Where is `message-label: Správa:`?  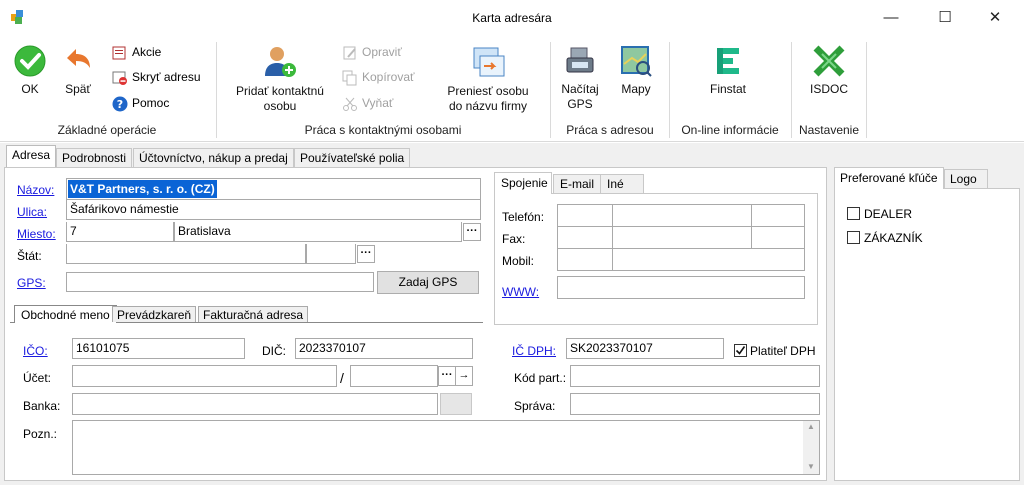
message-label: Správa: is located at coordinates (535, 406).